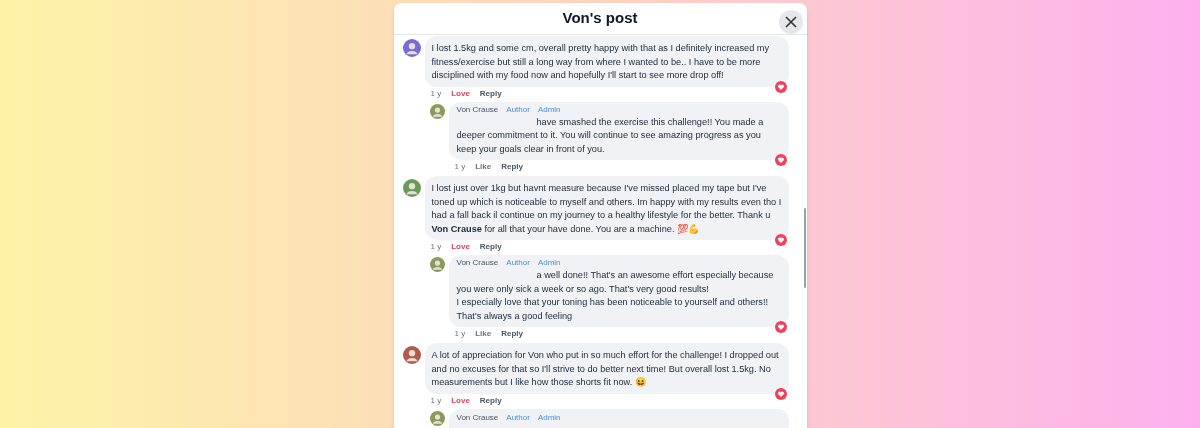 The image size is (1200, 428). I want to click on close-icon, so click(790, 22).